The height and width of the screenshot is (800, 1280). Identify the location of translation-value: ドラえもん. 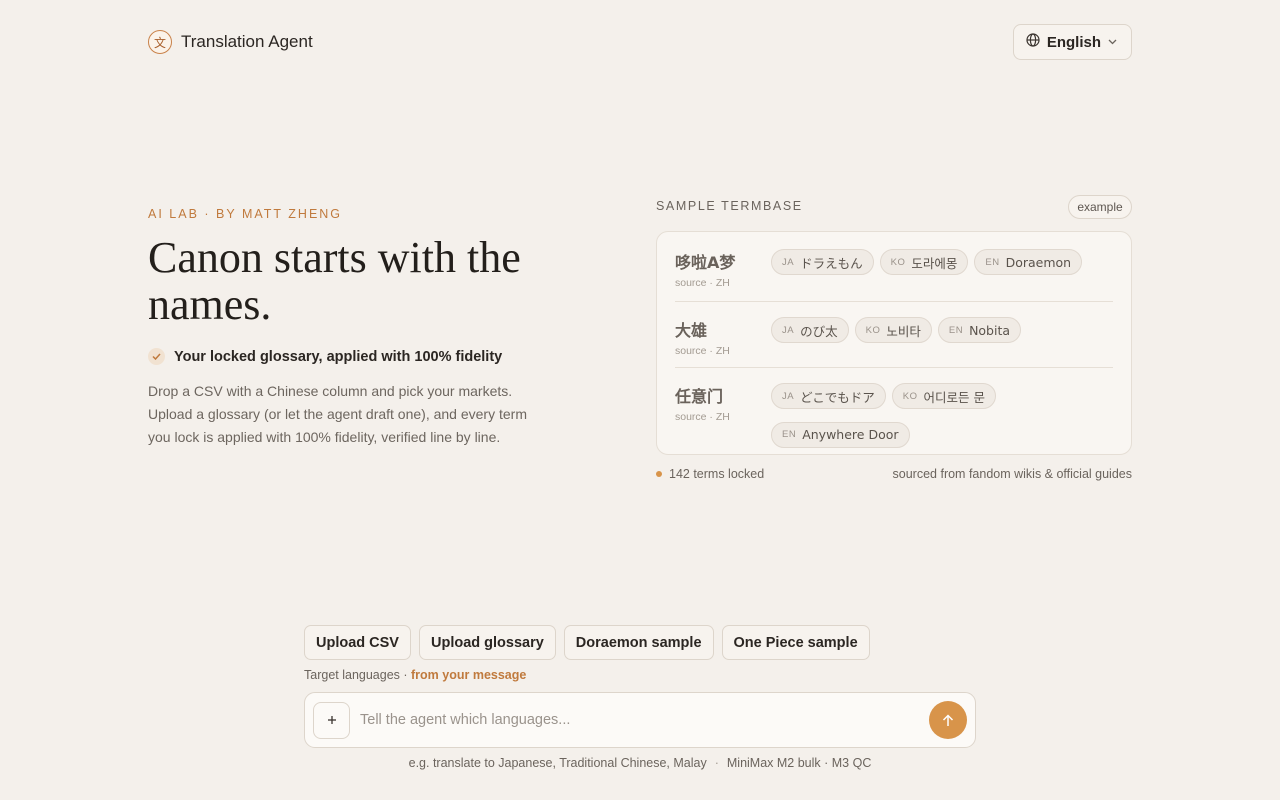
(831, 263).